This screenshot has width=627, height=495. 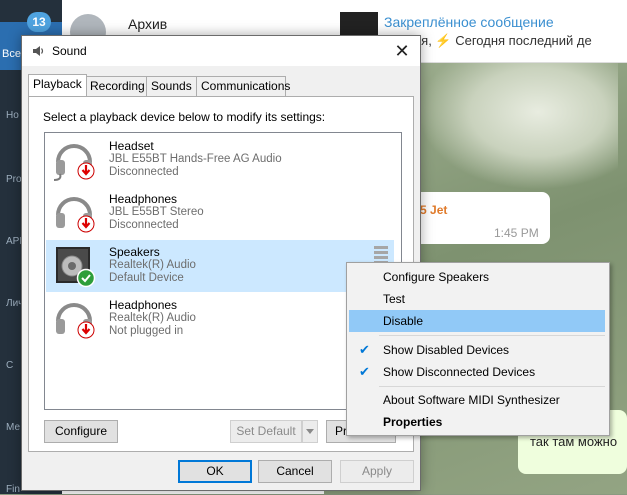 I want to click on speaker-icon, so click(x=38, y=51).